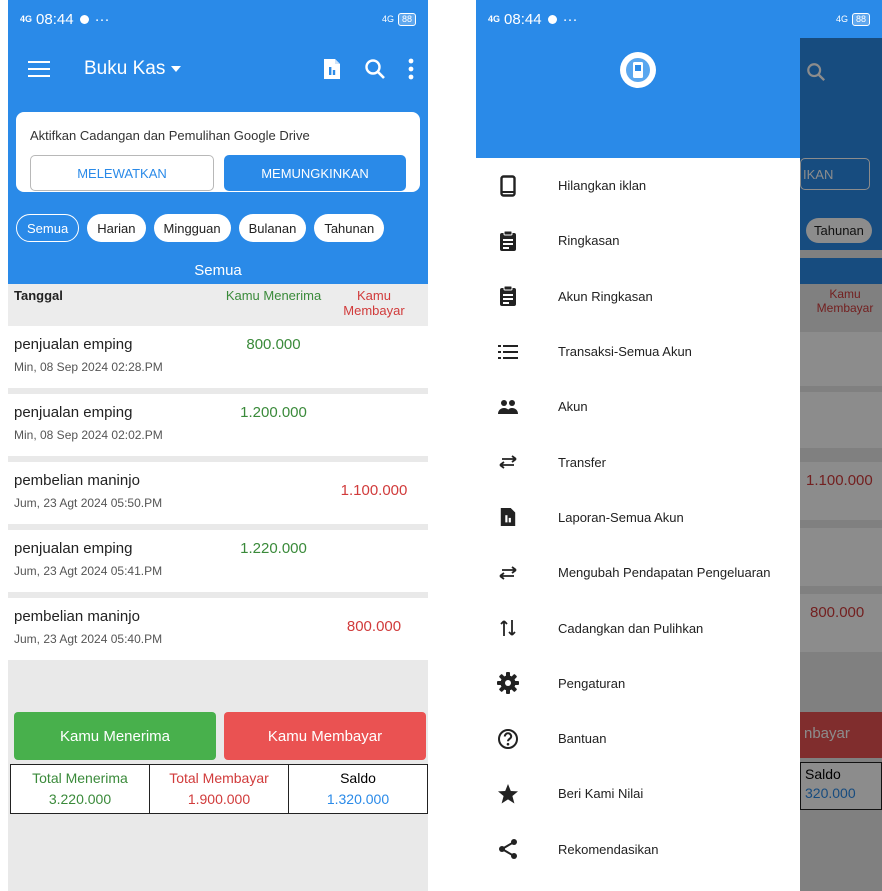 The width and height of the screenshot is (882, 891). Describe the element at coordinates (508, 683) in the screenshot. I see `gear-icon` at that location.